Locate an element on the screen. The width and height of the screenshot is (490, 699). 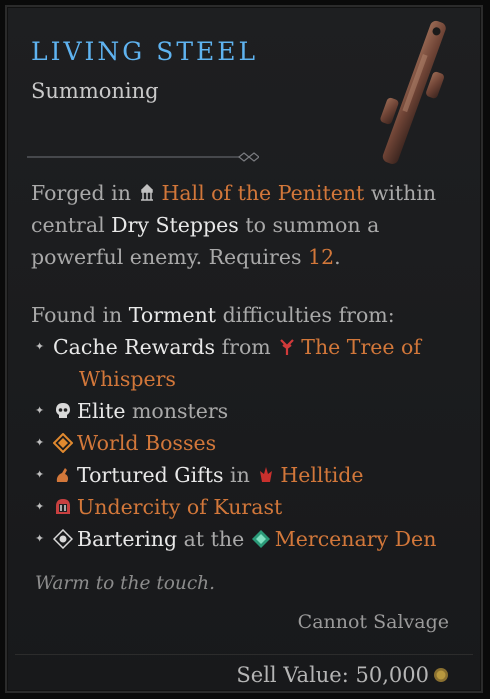
difficulty-name: Torment is located at coordinates (172, 315).